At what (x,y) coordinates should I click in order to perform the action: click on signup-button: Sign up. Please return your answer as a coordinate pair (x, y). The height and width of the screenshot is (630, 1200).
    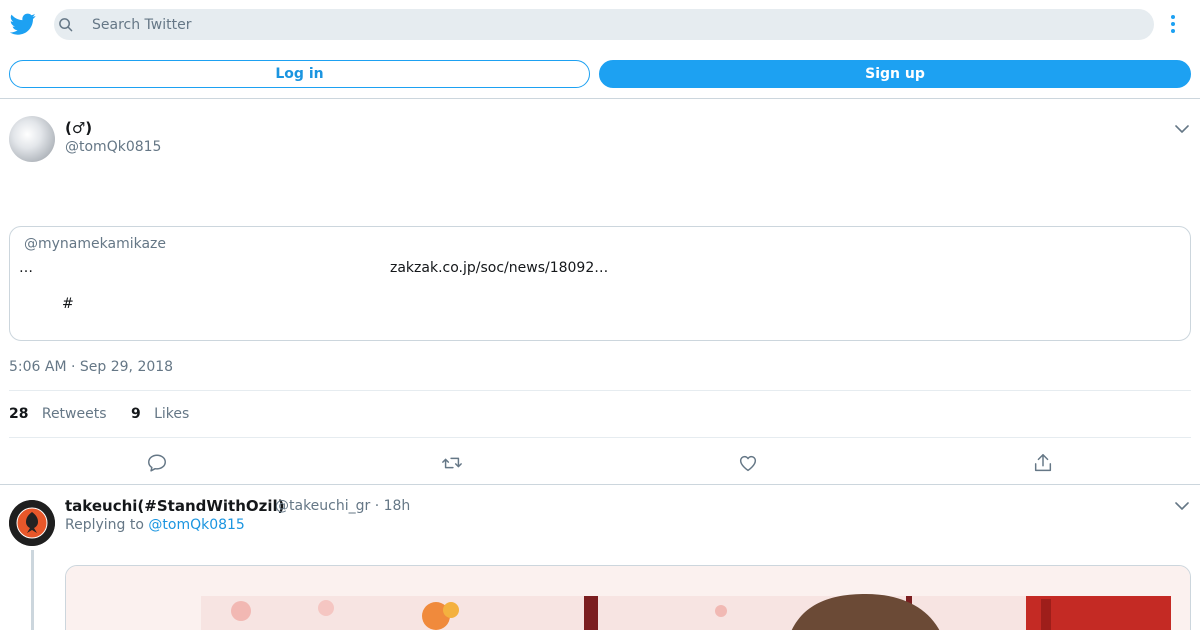
    Looking at the image, I should click on (895, 74).